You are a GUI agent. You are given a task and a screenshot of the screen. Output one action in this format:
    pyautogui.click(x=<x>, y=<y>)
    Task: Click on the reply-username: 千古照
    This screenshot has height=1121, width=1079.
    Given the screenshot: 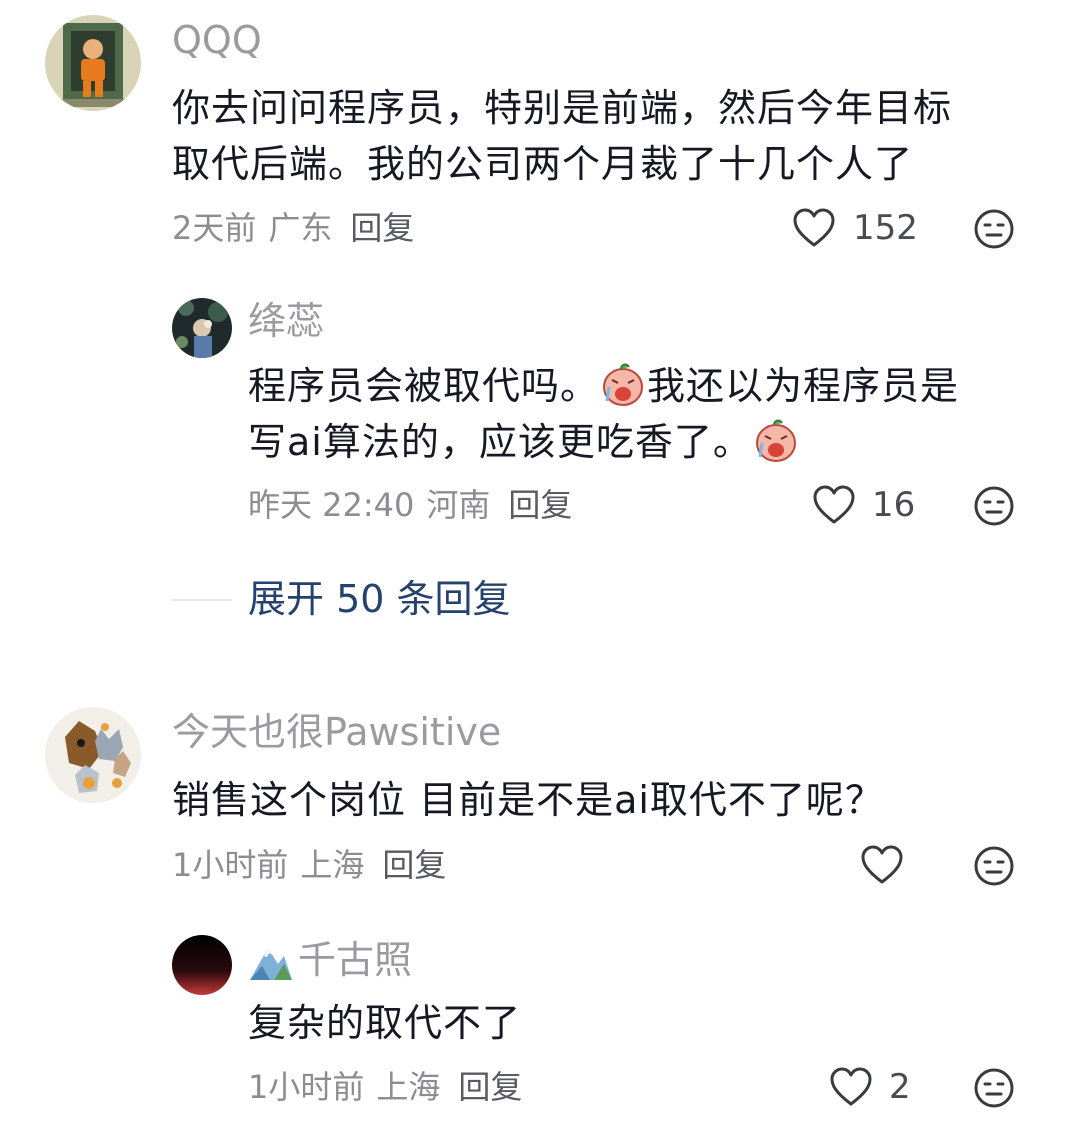 What is the action you would take?
    pyautogui.click(x=355, y=960)
    